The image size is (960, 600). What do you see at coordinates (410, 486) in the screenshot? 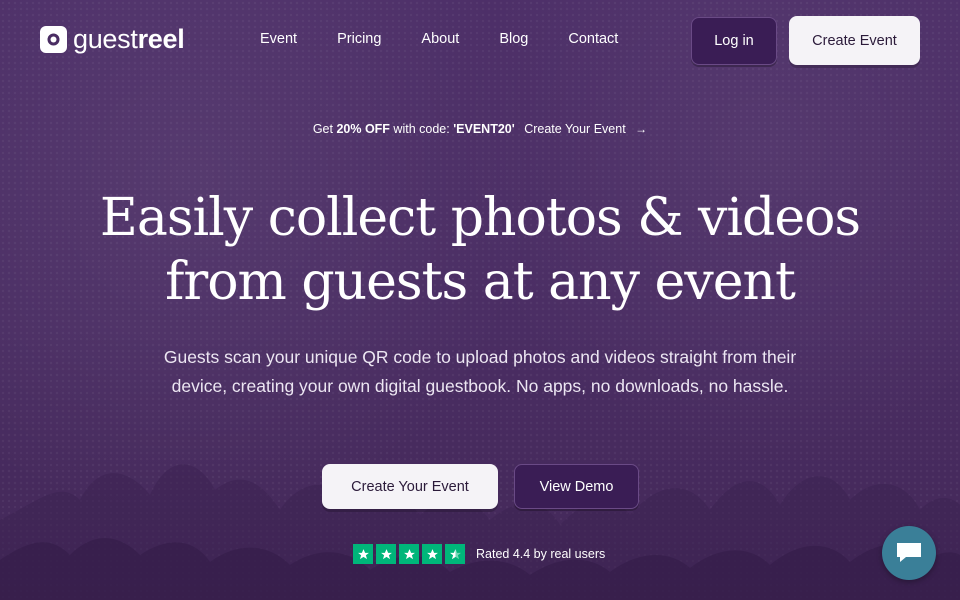
I see `create-your-event-button: Create Your Event` at bounding box center [410, 486].